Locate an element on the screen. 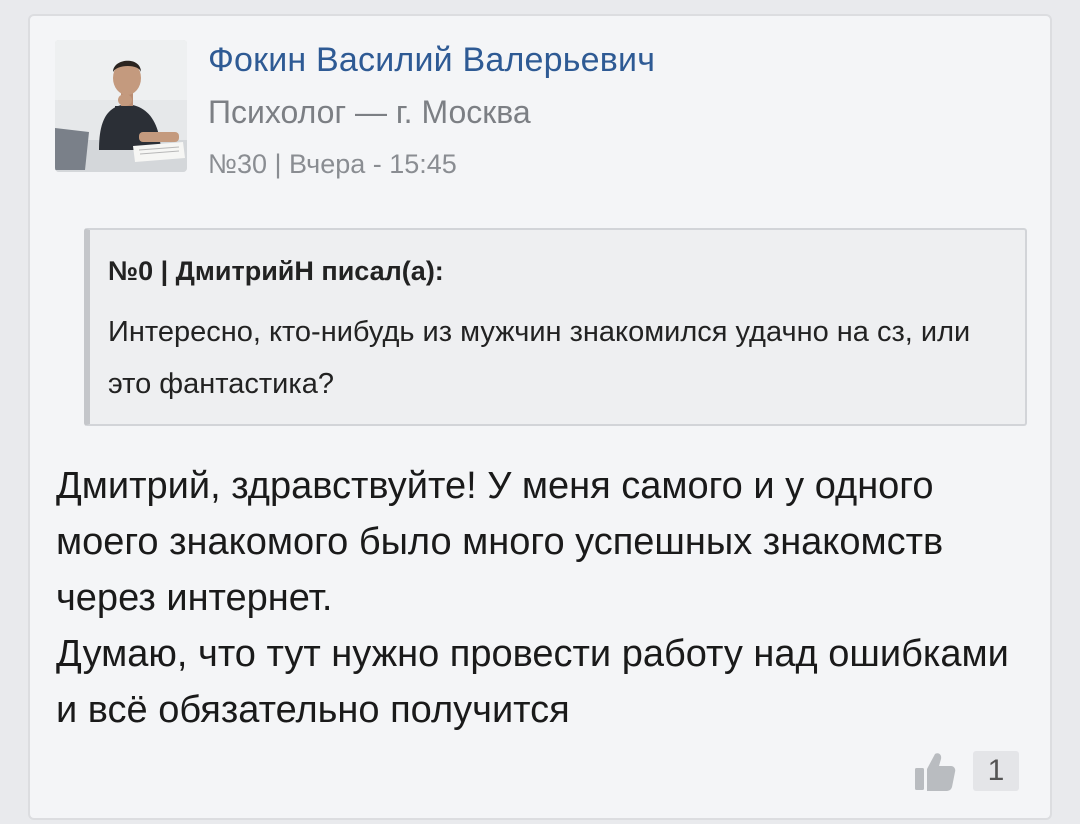 Image resolution: width=1080 pixels, height=824 pixels. author-name: Фокин Василий Валерьевич is located at coordinates (431, 60).